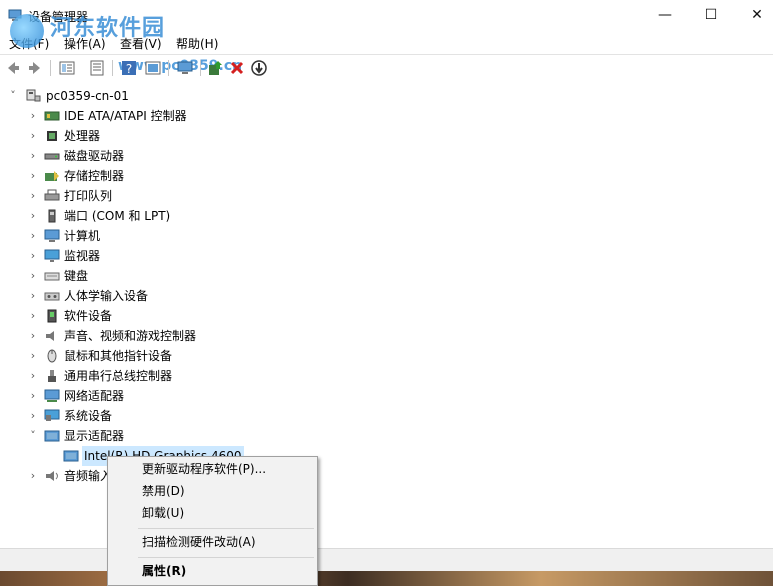 Image resolution: width=773 pixels, height=586 pixels. I want to click on maximize-button: ☐, so click(711, 15).